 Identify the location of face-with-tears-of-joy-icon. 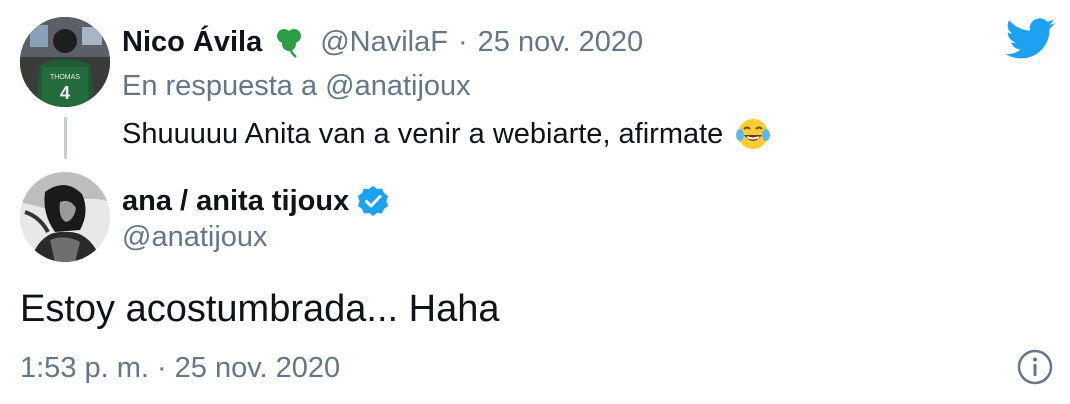
(753, 134).